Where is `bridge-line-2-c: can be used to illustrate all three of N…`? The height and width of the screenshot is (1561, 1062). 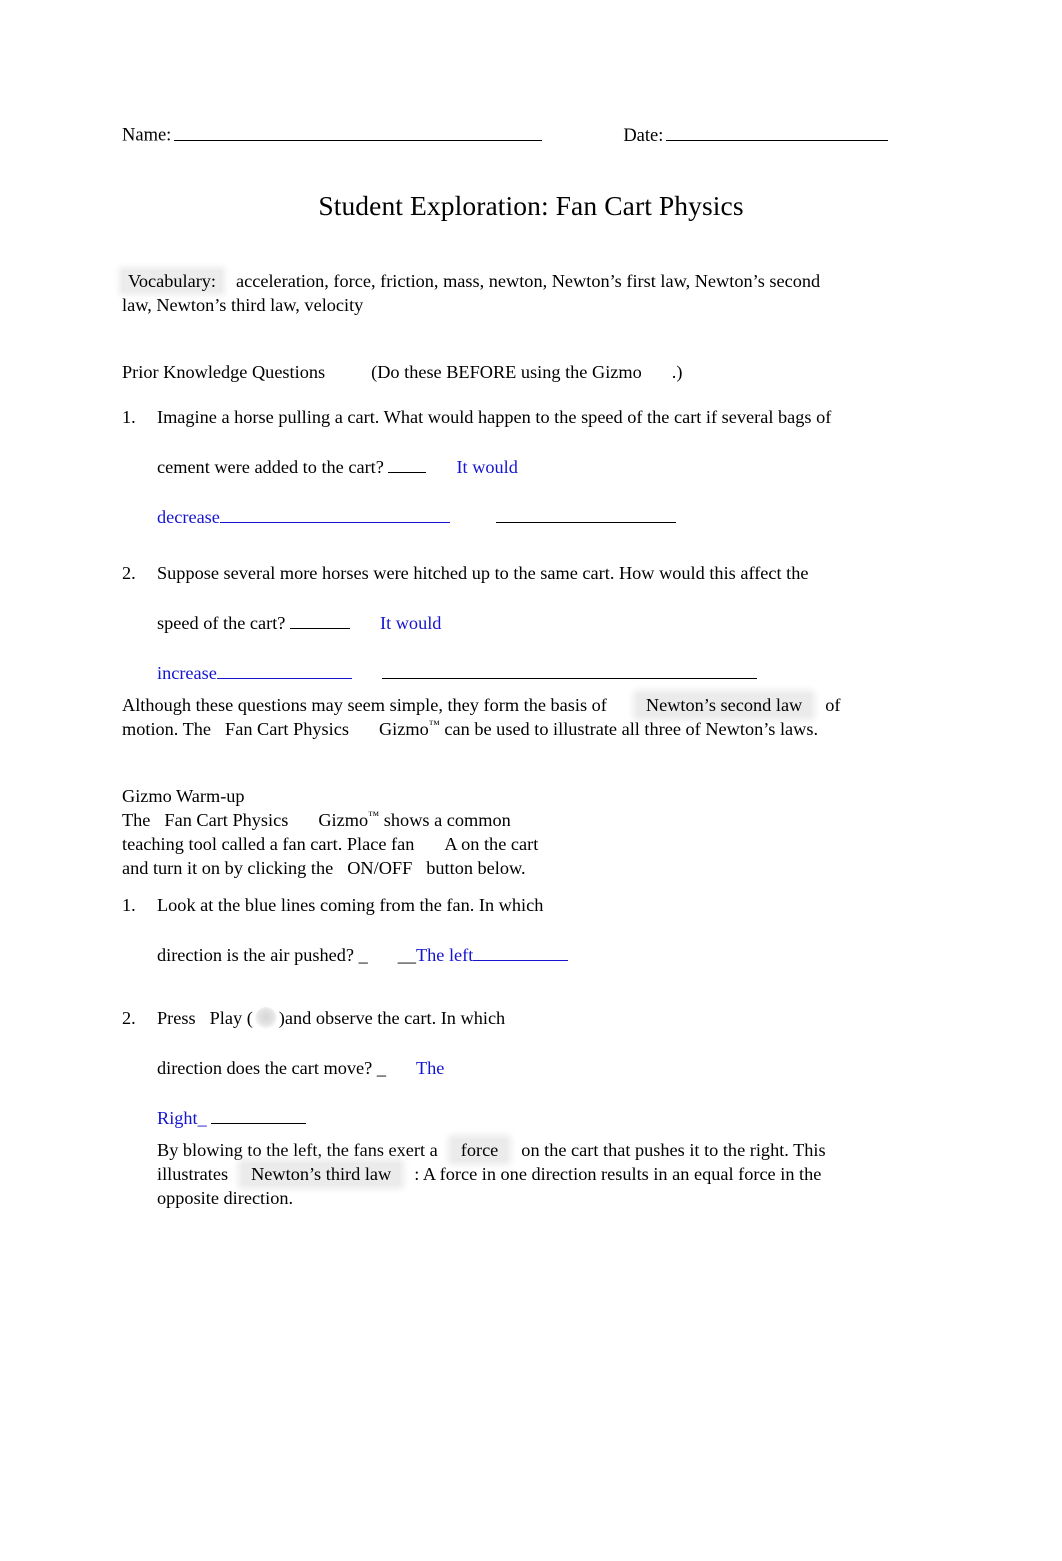 bridge-line-2-c: can be used to illustrate all three of N… is located at coordinates (631, 728).